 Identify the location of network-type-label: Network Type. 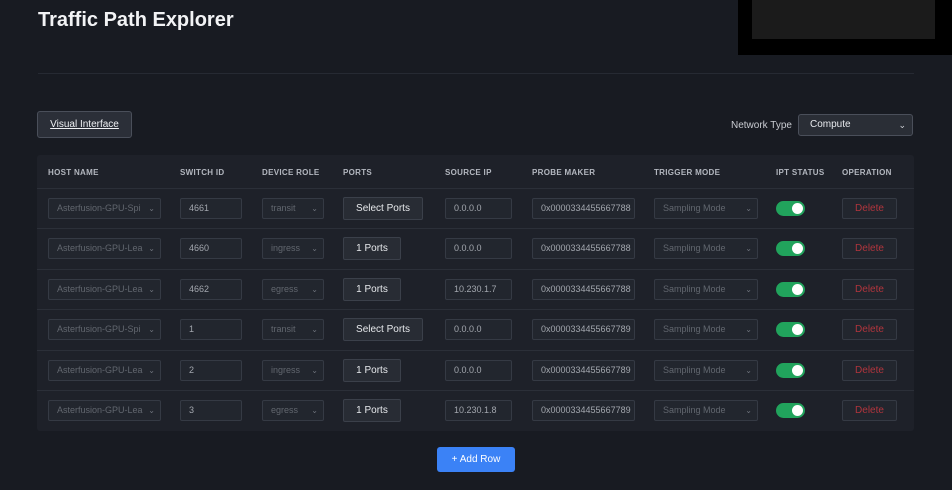
(761, 125).